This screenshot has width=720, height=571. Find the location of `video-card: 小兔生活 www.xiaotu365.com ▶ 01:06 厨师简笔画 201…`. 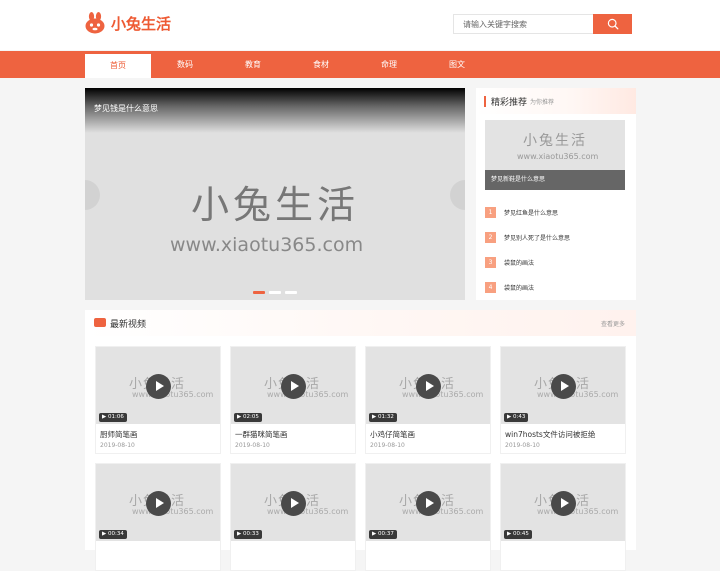

video-card: 小兔生活 www.xiaotu365.com ▶ 01:06 厨师简笔画 201… is located at coordinates (158, 400).